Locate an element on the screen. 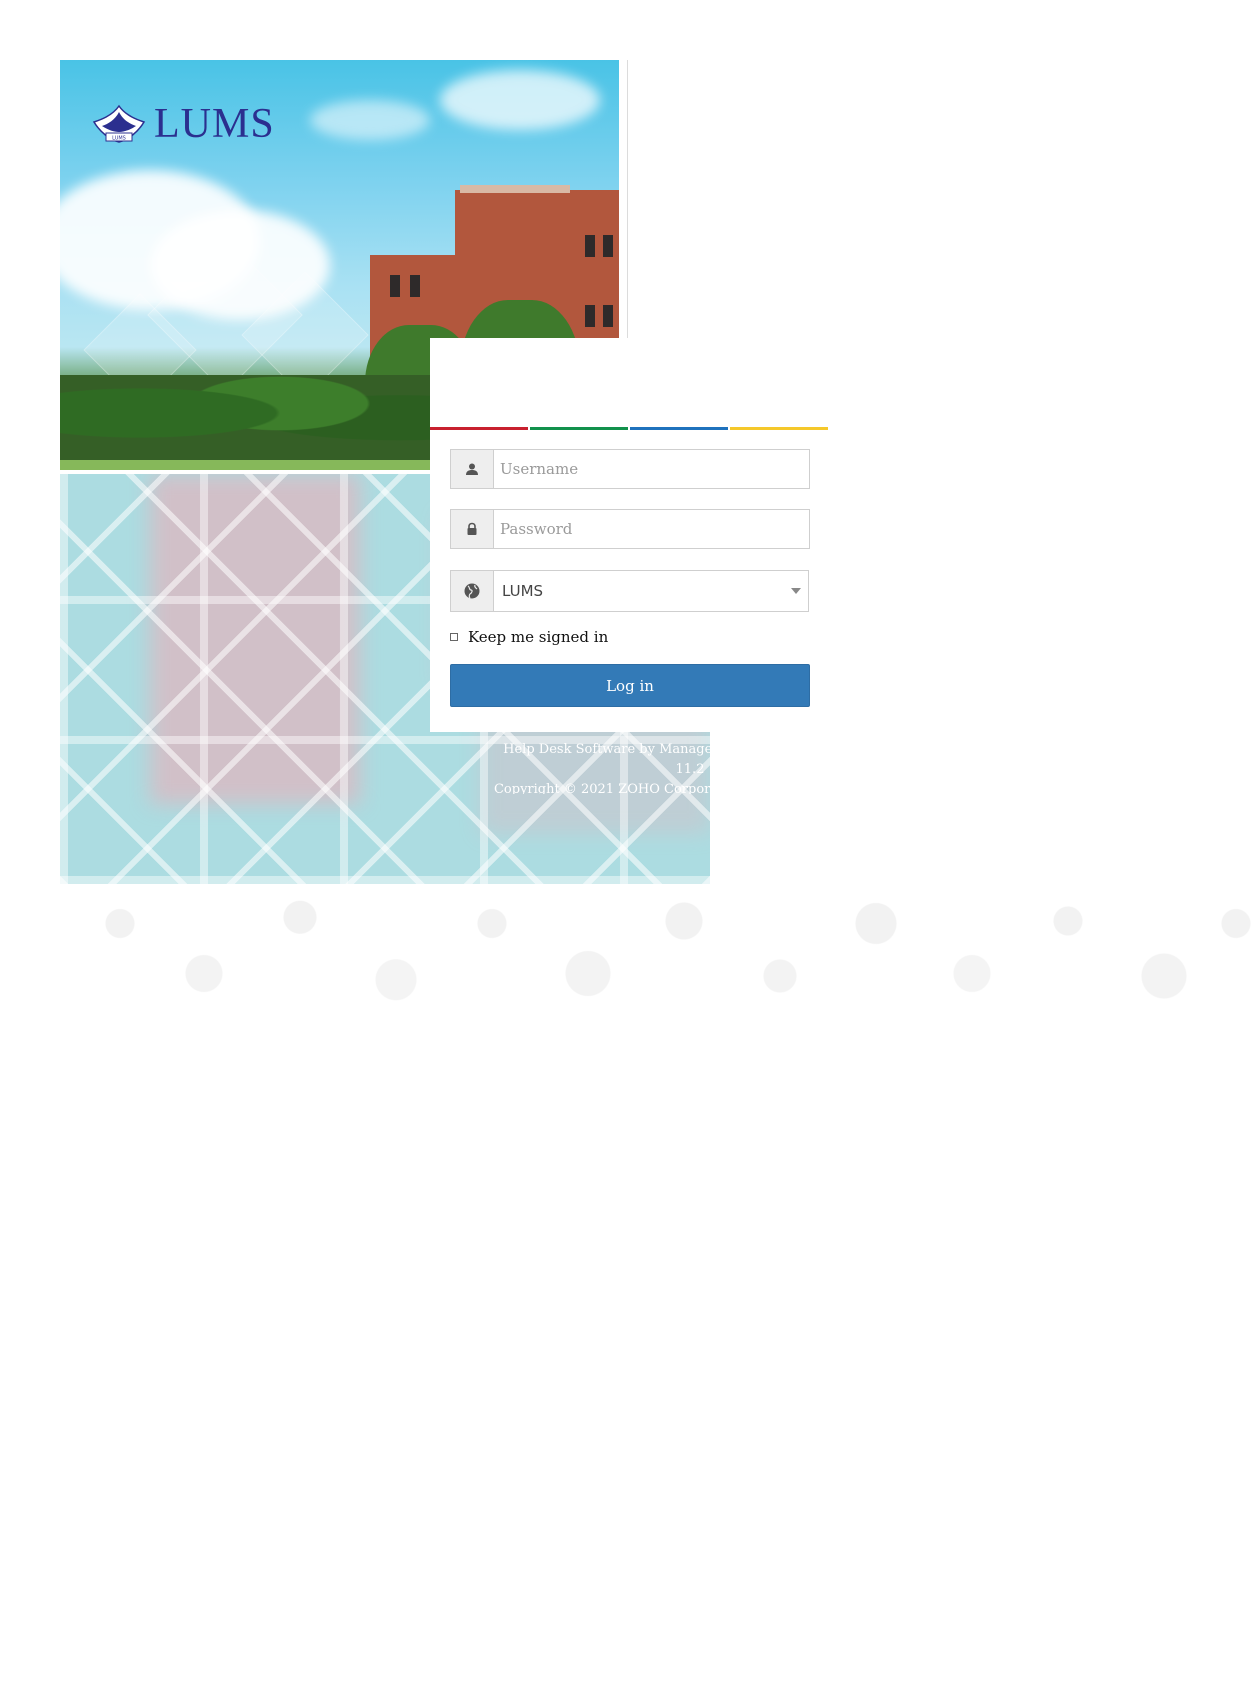 Image resolution: width=1260 pixels, height=1688 pixels. lums-logo: LUMS LUMS is located at coordinates (183, 124).